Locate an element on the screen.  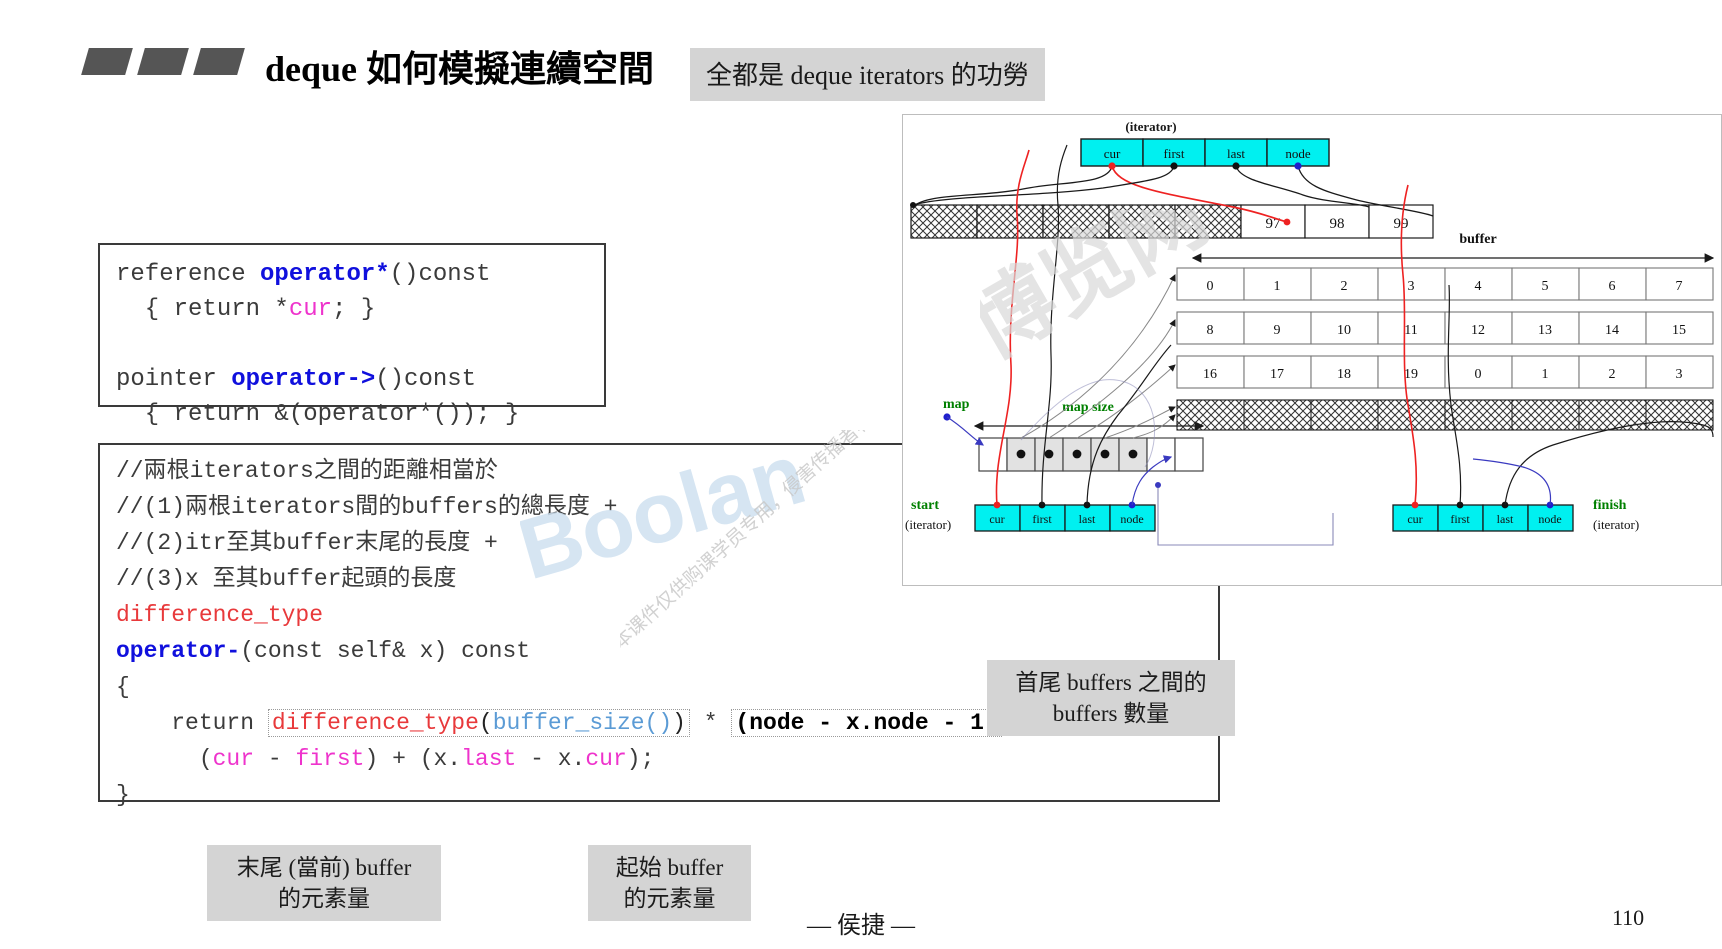
bullet-decoration is located at coordinates (173, 62).